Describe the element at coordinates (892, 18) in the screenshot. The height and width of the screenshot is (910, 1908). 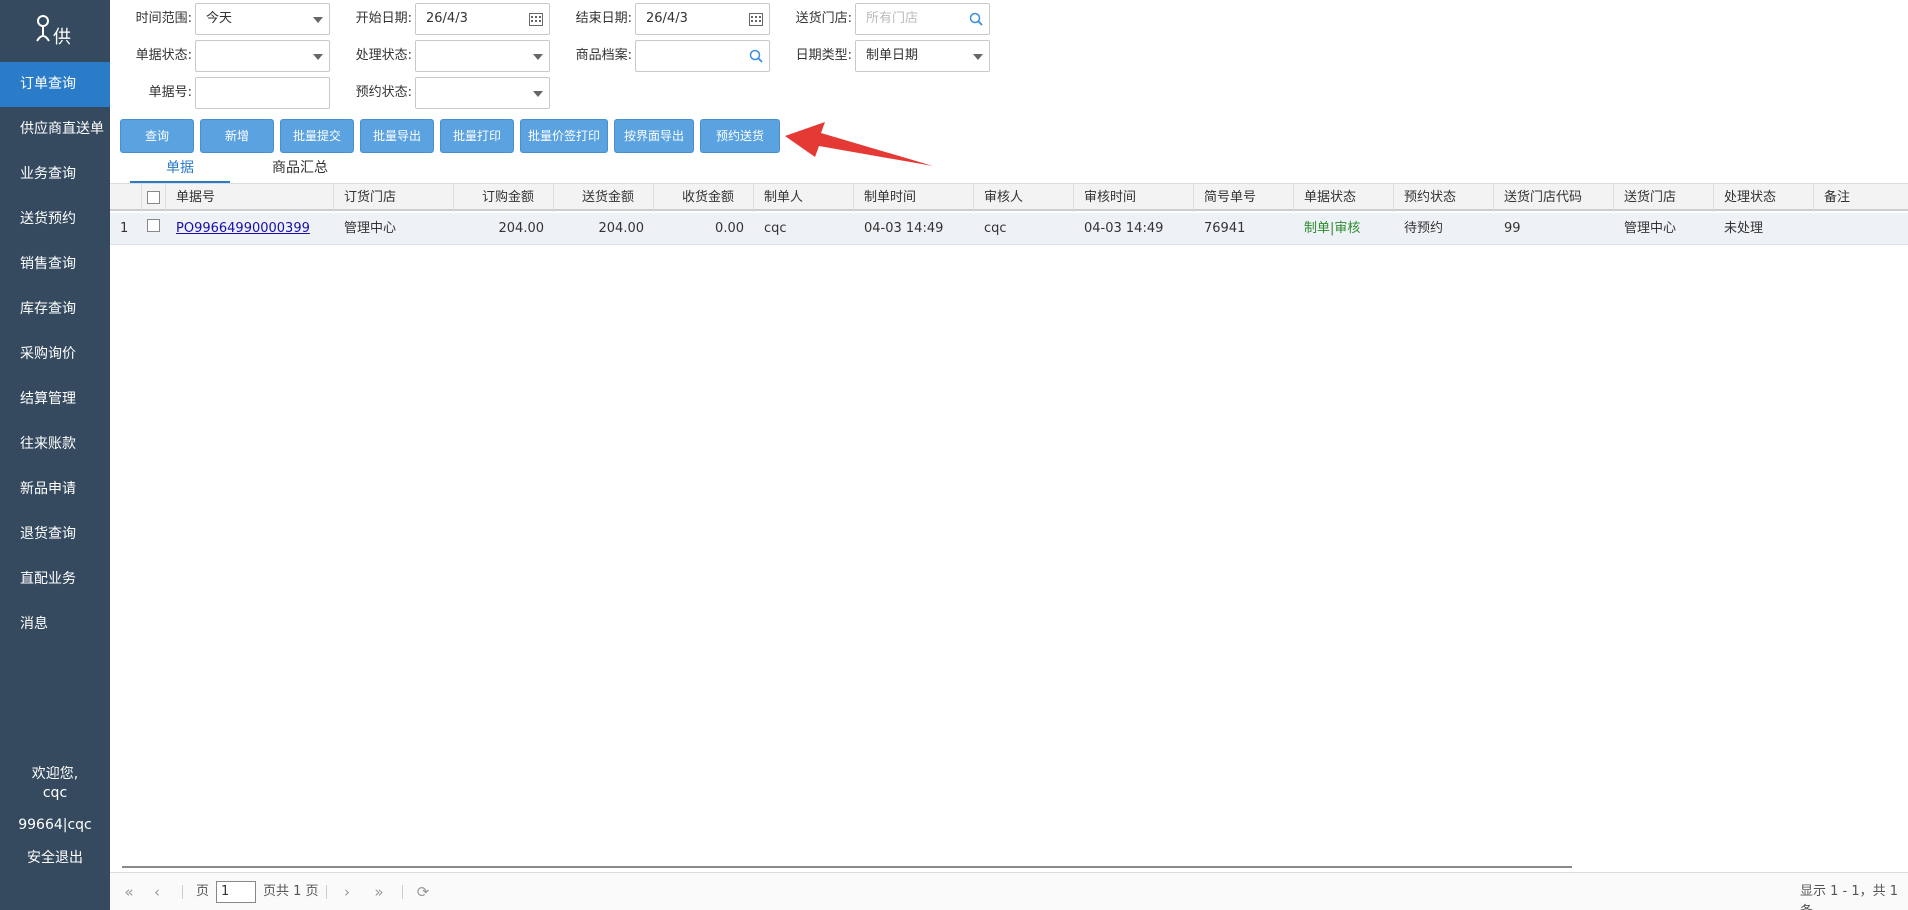
I see `delivery-store-placeholder: 所有门店` at that location.